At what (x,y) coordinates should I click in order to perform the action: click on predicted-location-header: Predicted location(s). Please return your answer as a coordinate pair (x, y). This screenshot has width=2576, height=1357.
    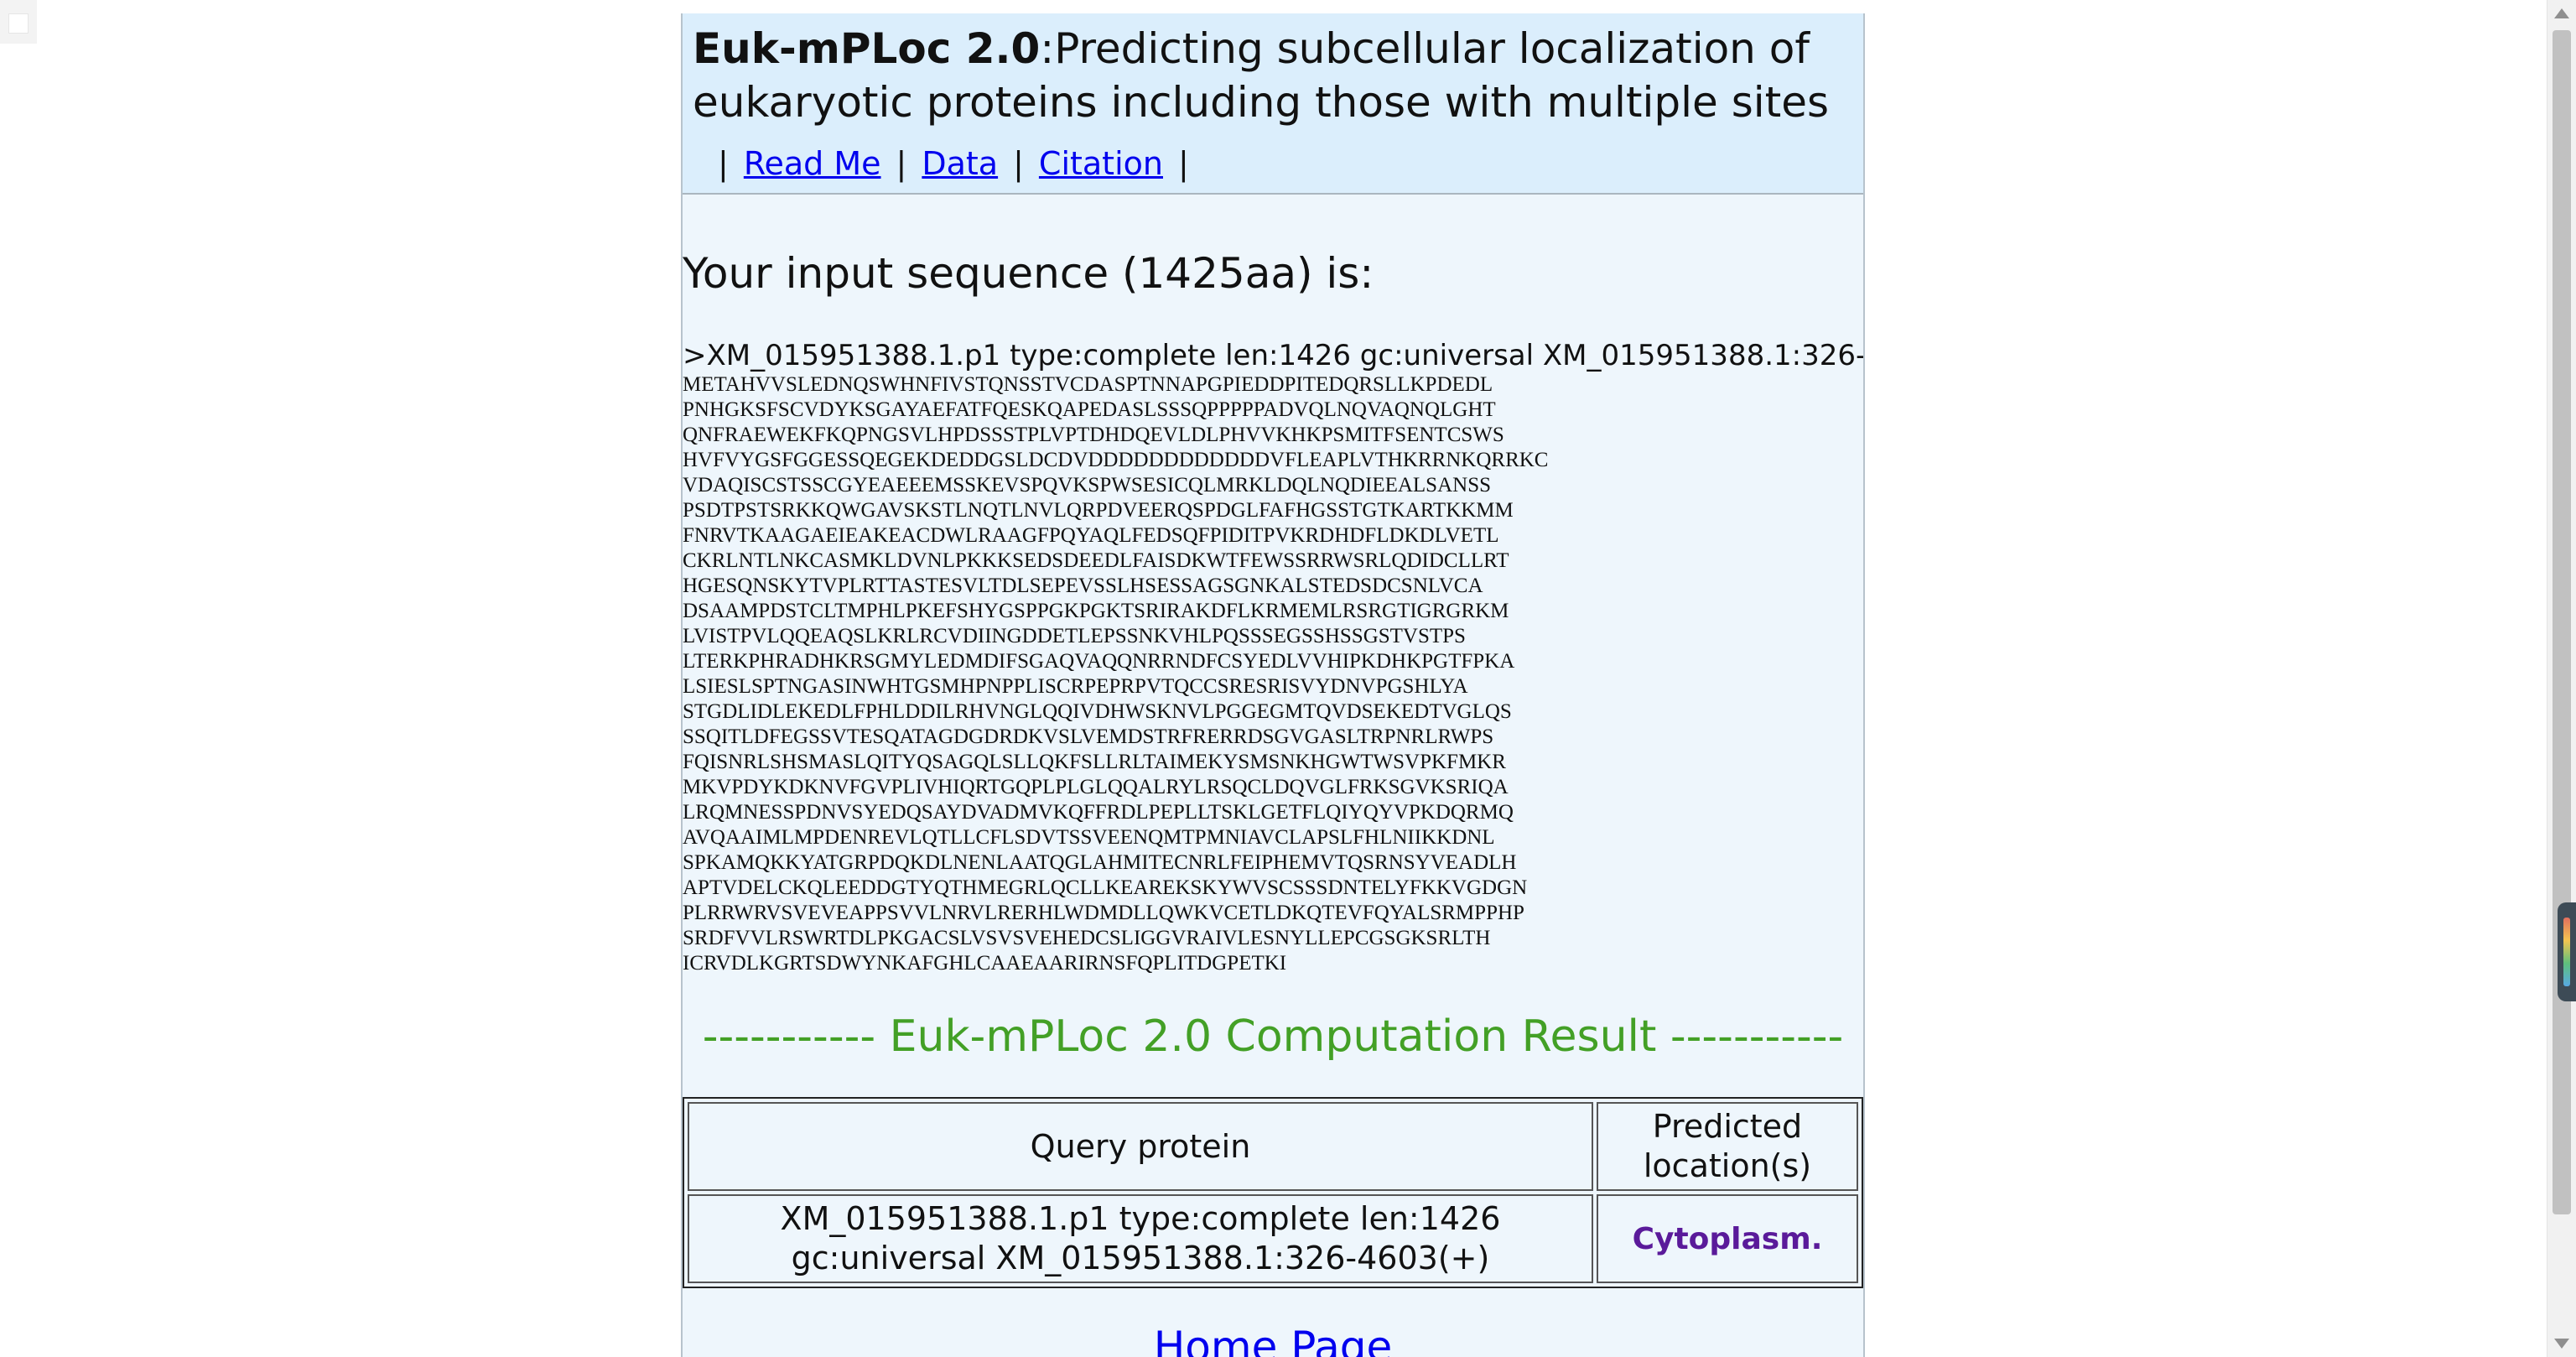
    Looking at the image, I should click on (1727, 1146).